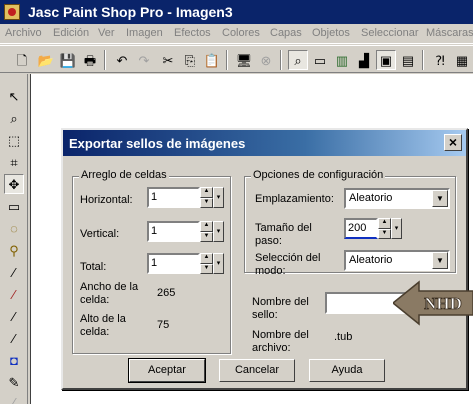  I want to click on step-size-spin-buttons: ▲ ▼, so click(384, 228).